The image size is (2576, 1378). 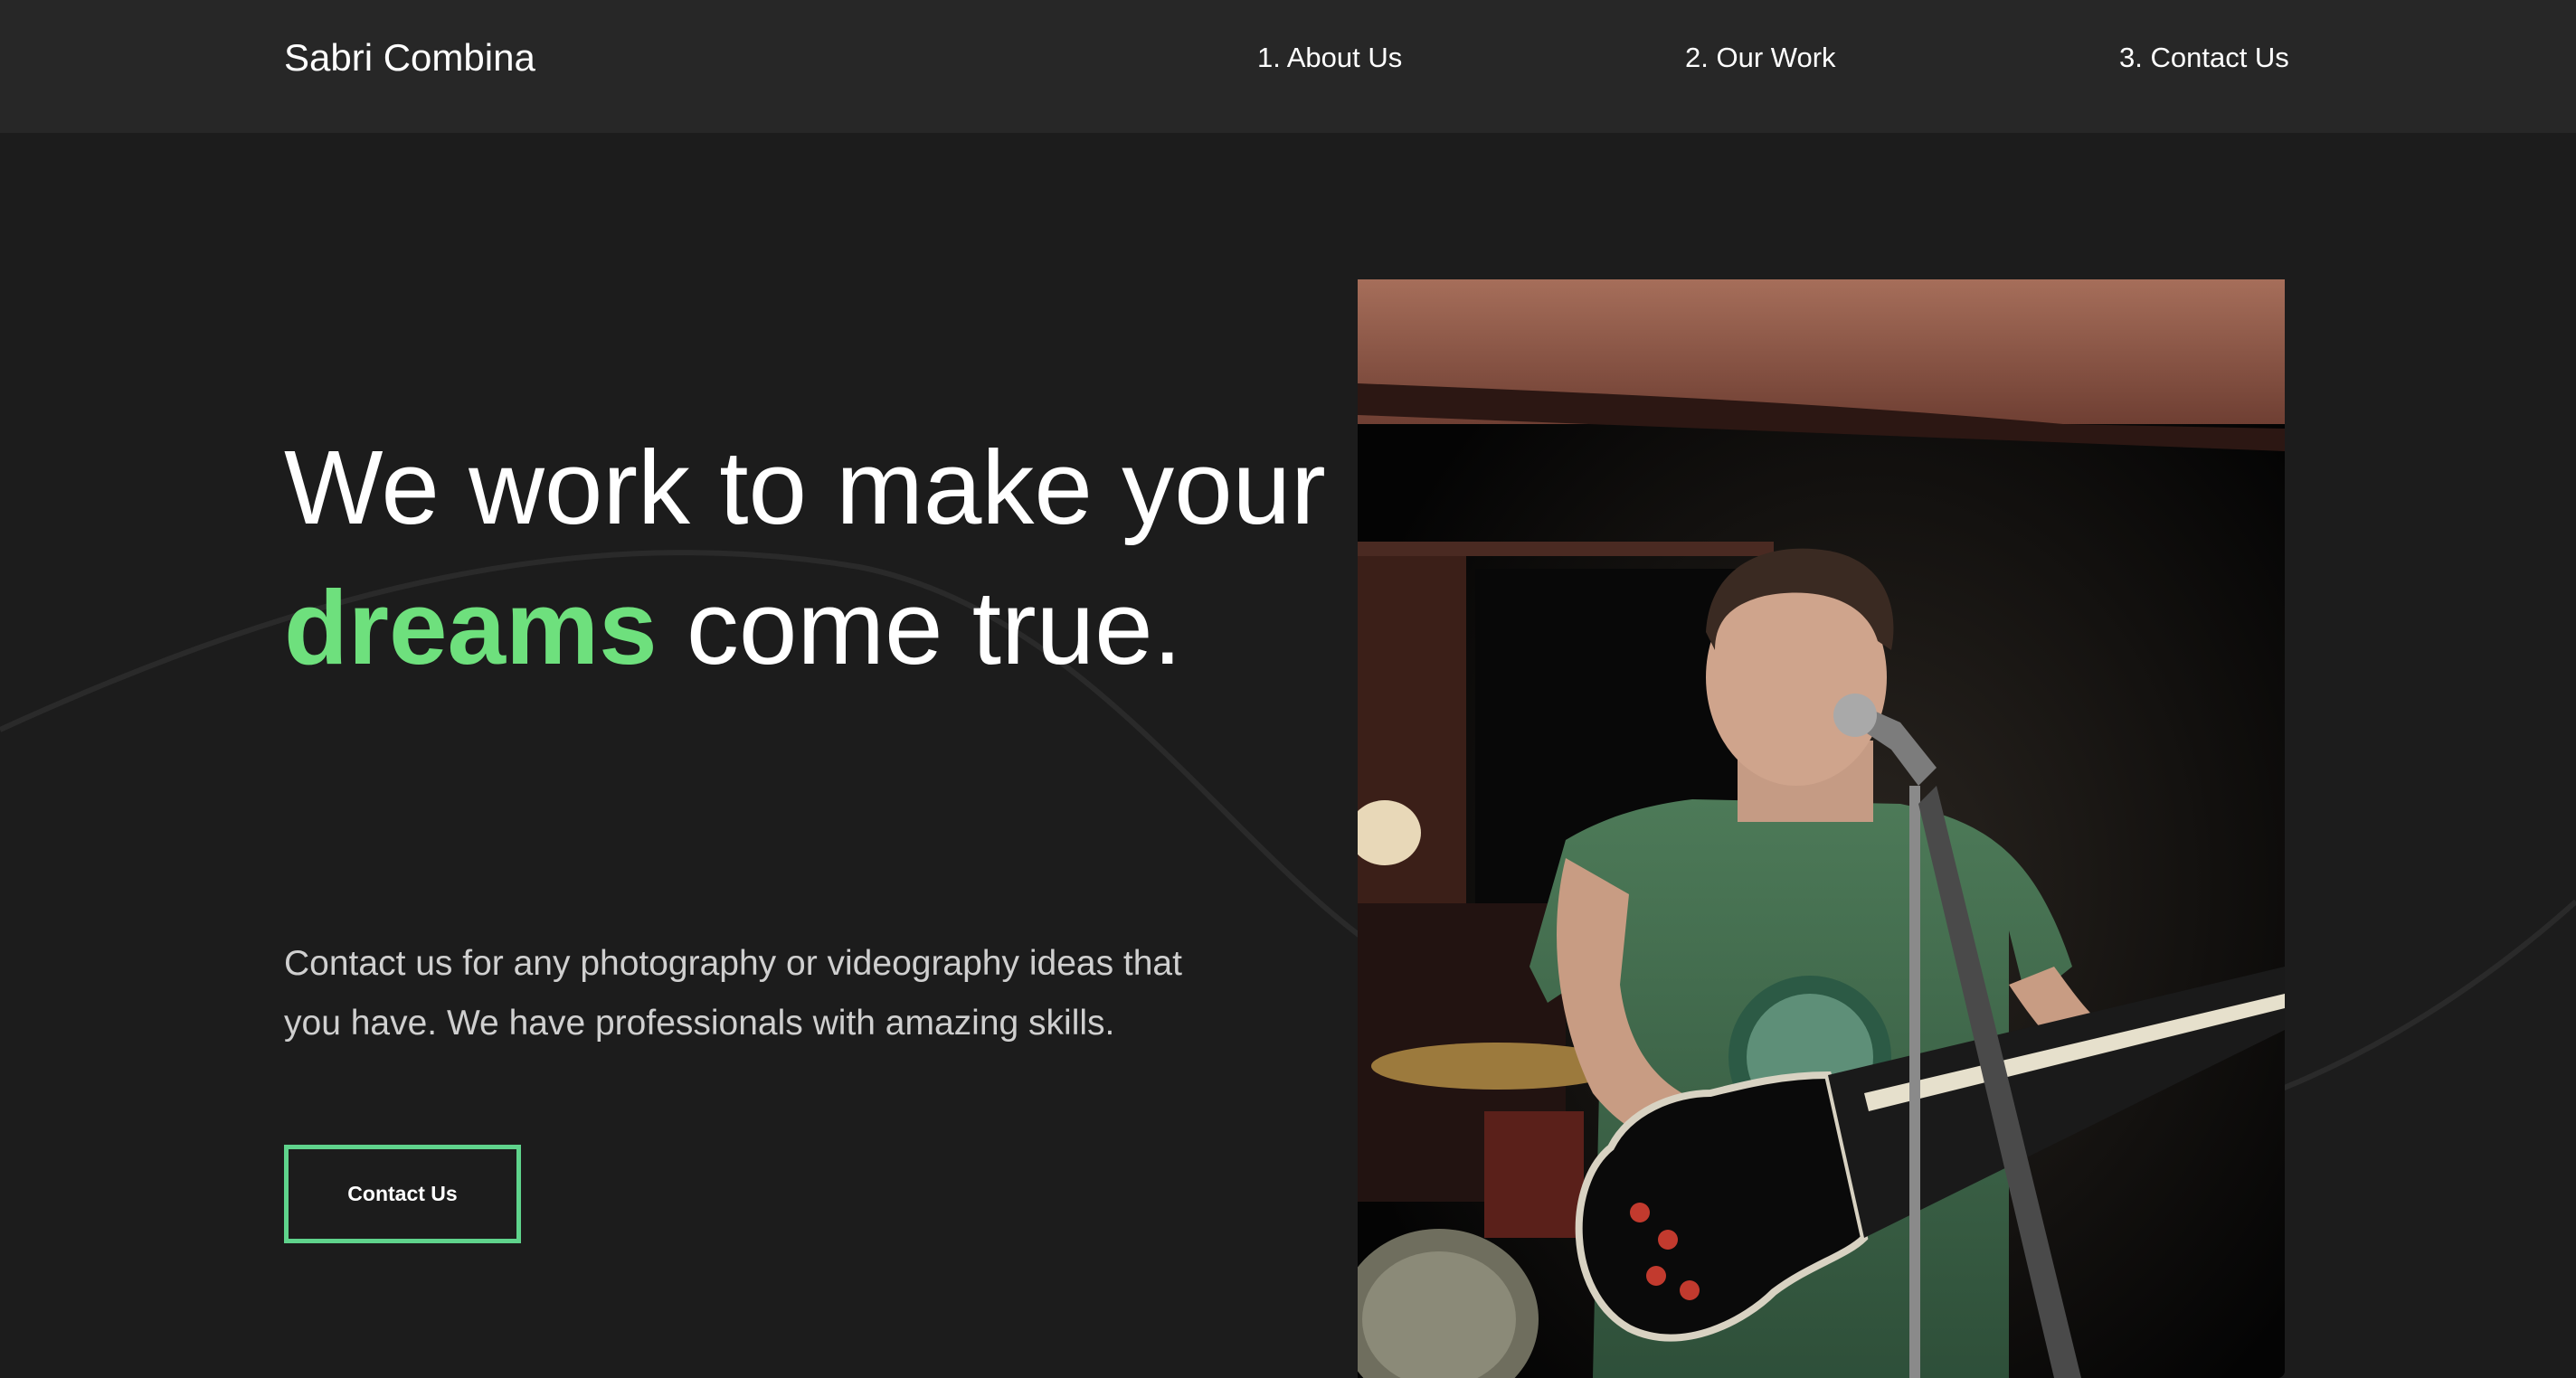 I want to click on brand-logo-text: Sabri Combina, so click(x=409, y=58).